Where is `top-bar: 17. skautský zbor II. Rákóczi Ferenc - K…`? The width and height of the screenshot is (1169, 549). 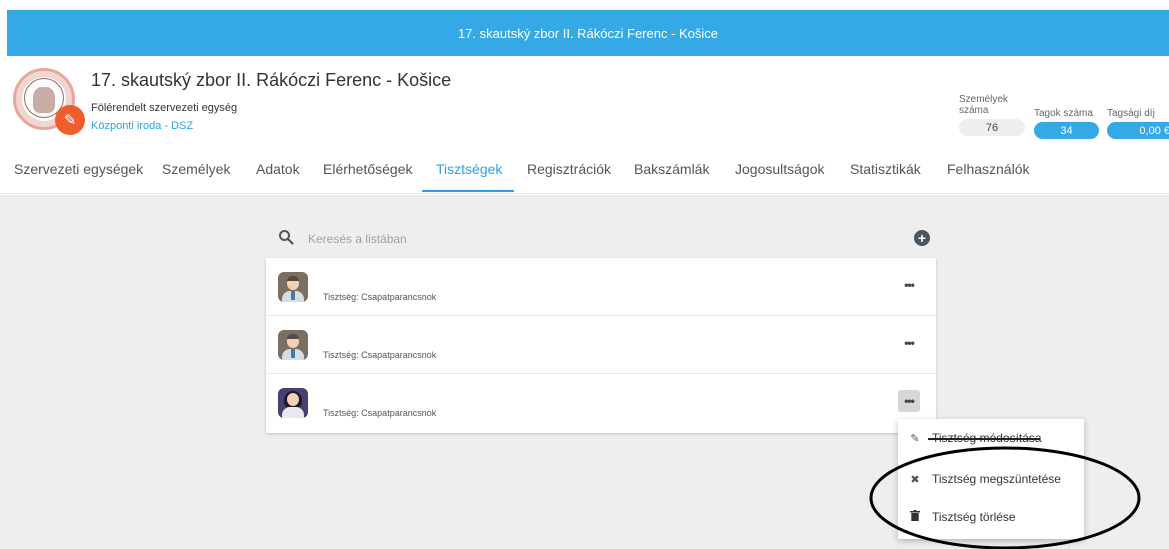 top-bar: 17. skautský zbor II. Rákóczi Ferenc - K… is located at coordinates (588, 33).